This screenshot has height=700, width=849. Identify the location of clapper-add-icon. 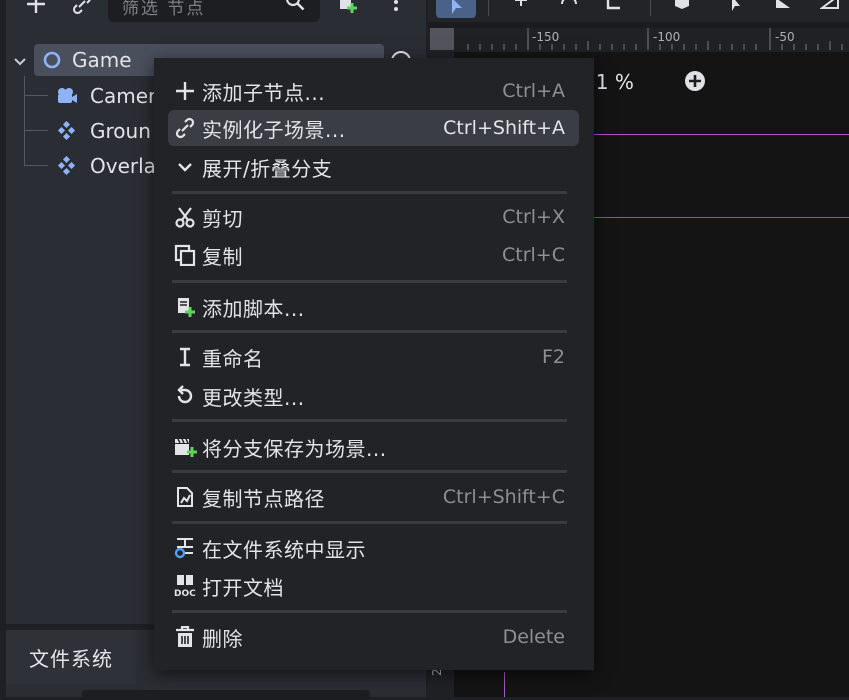
(185, 447).